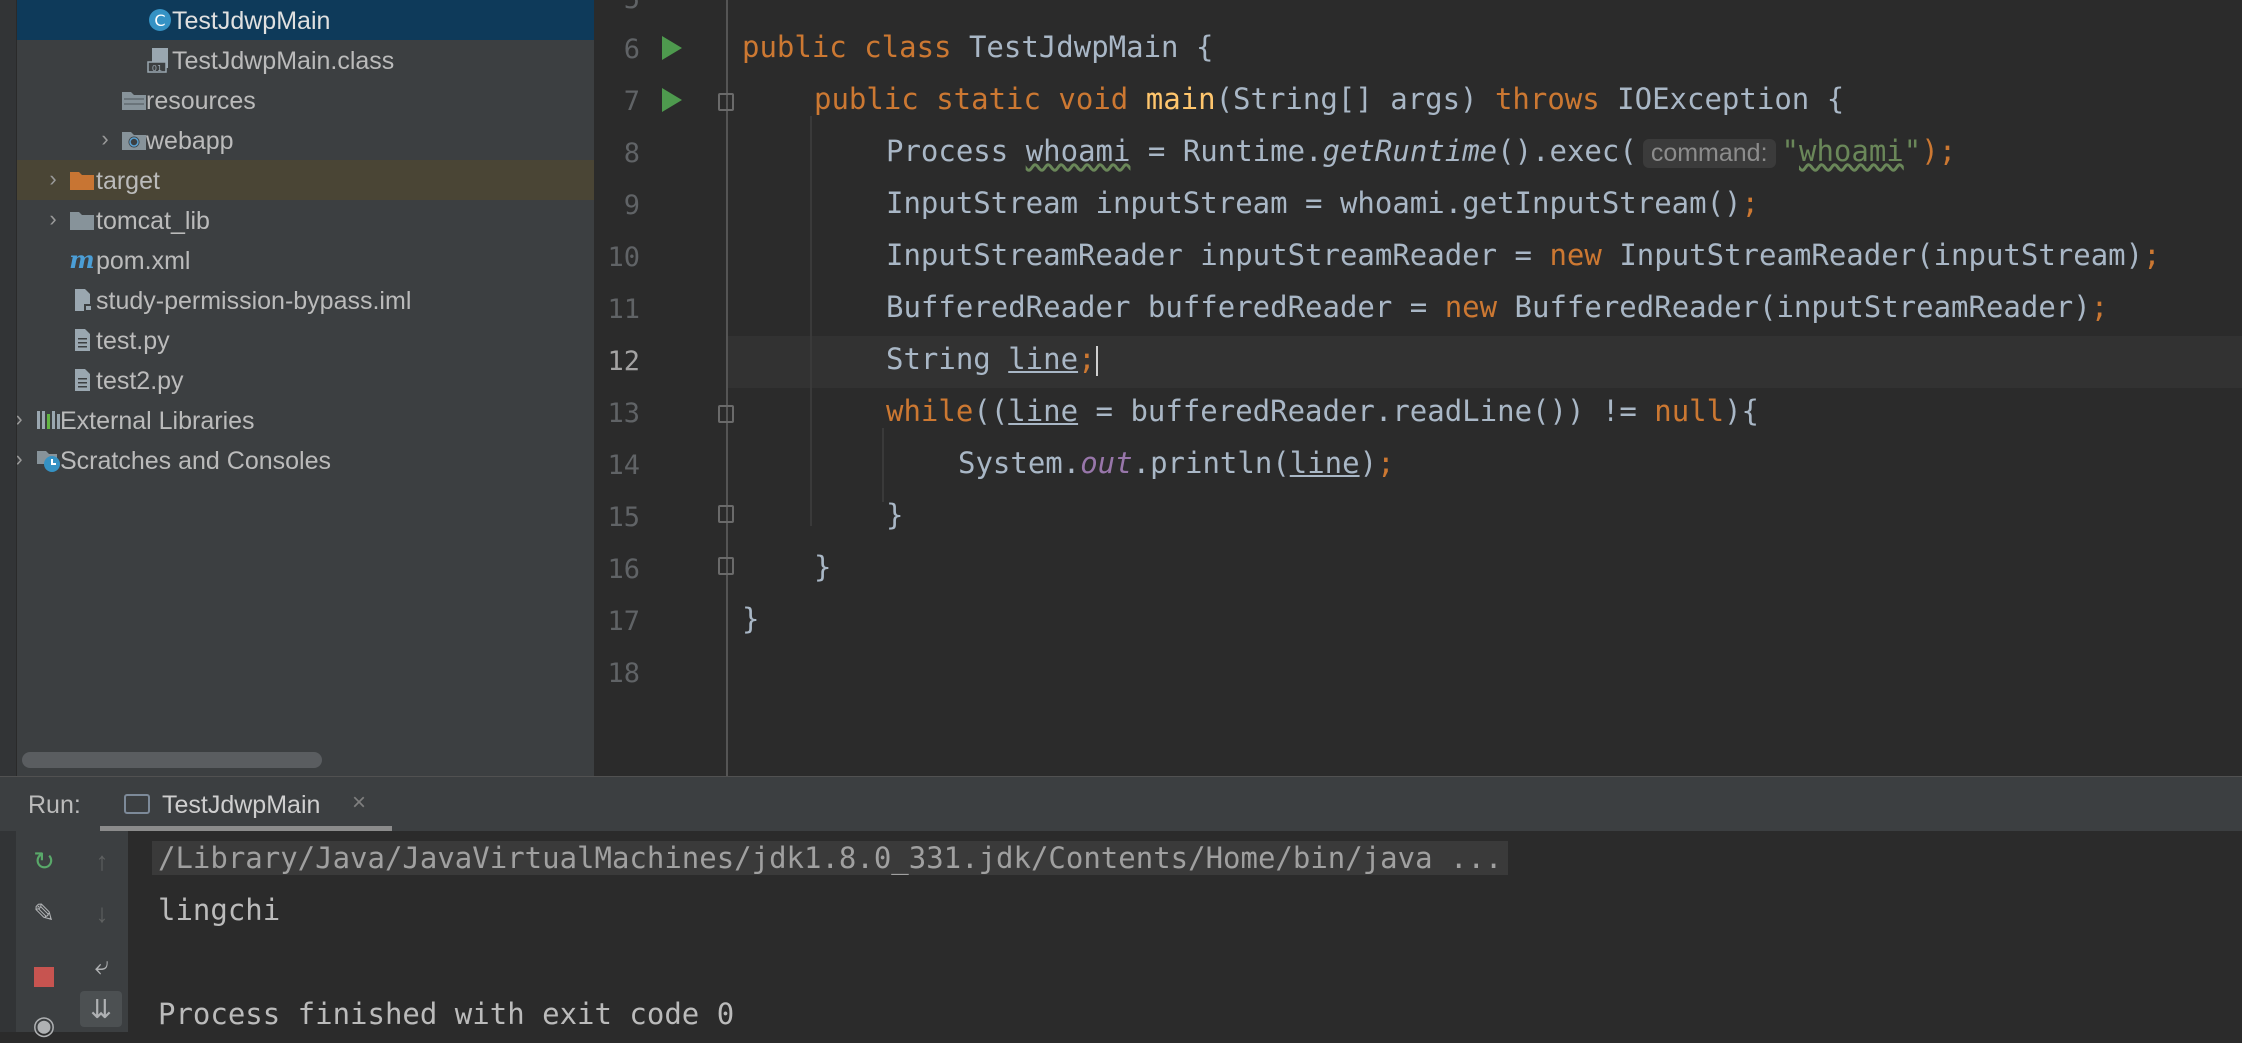 The width and height of the screenshot is (2242, 1043). I want to click on tree-item-label: Scratches and Consoles, so click(195, 461).